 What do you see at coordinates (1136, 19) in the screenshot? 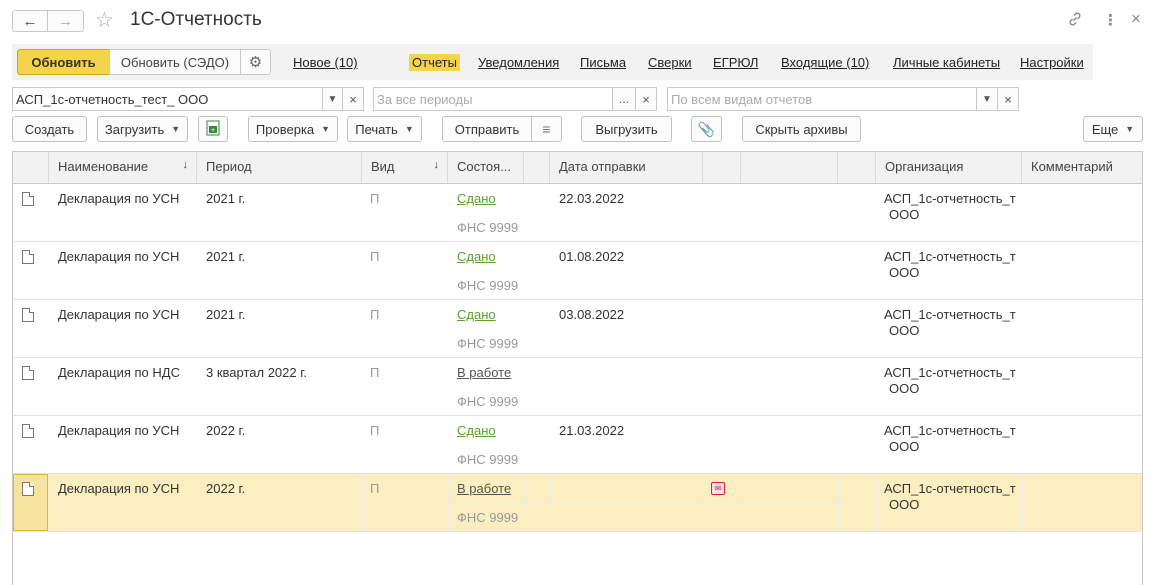
I see `close-icon: ×` at bounding box center [1136, 19].